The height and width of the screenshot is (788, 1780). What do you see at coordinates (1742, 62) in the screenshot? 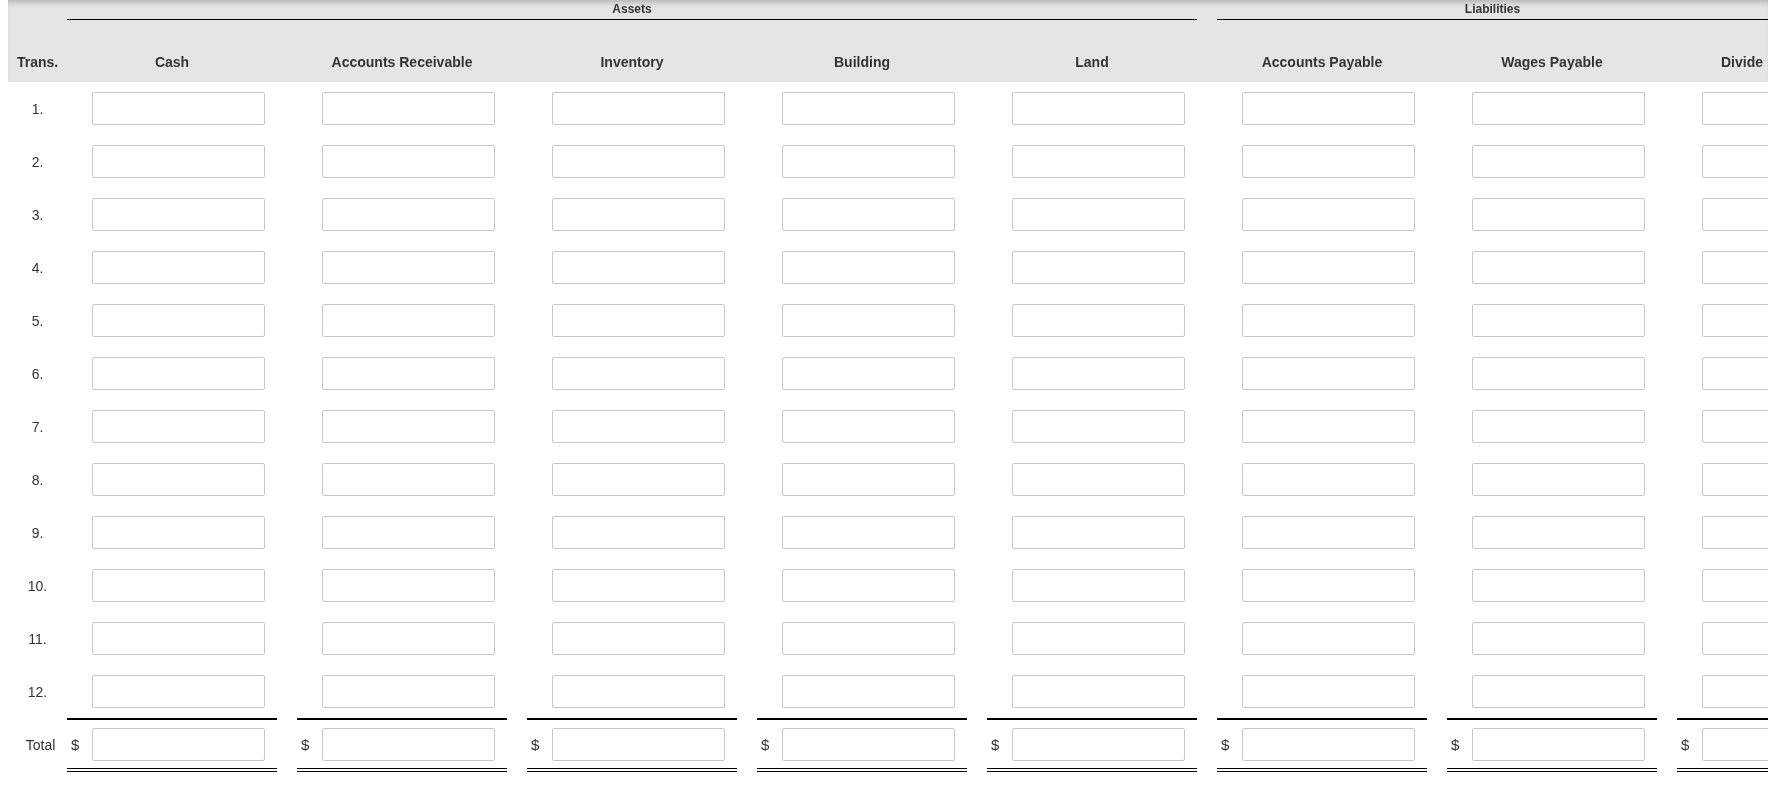
I see `column-header: Divide` at bounding box center [1742, 62].